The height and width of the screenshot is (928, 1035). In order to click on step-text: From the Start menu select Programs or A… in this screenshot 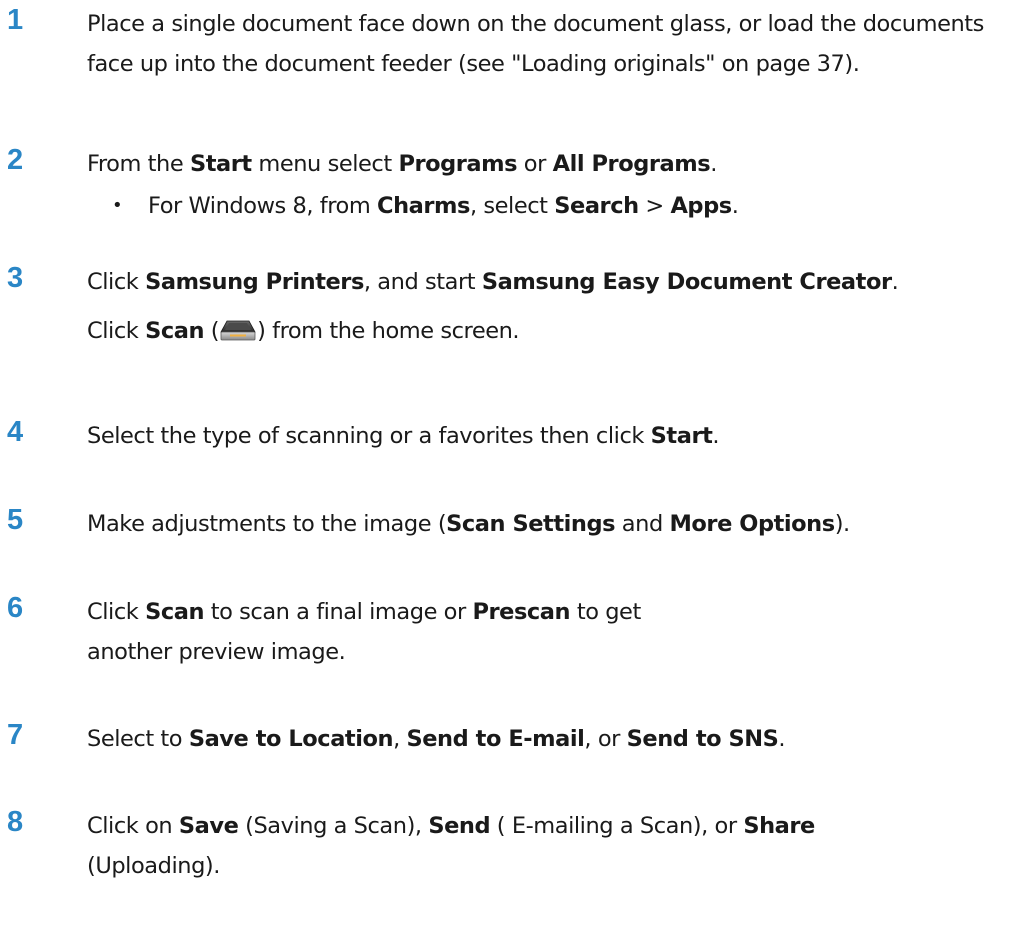, I will do `click(557, 164)`.